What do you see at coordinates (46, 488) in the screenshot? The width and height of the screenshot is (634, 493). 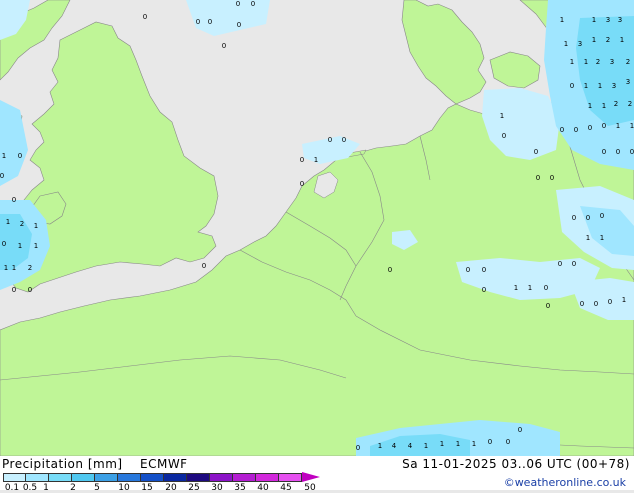 I see `legend-scale-label: 1` at bounding box center [46, 488].